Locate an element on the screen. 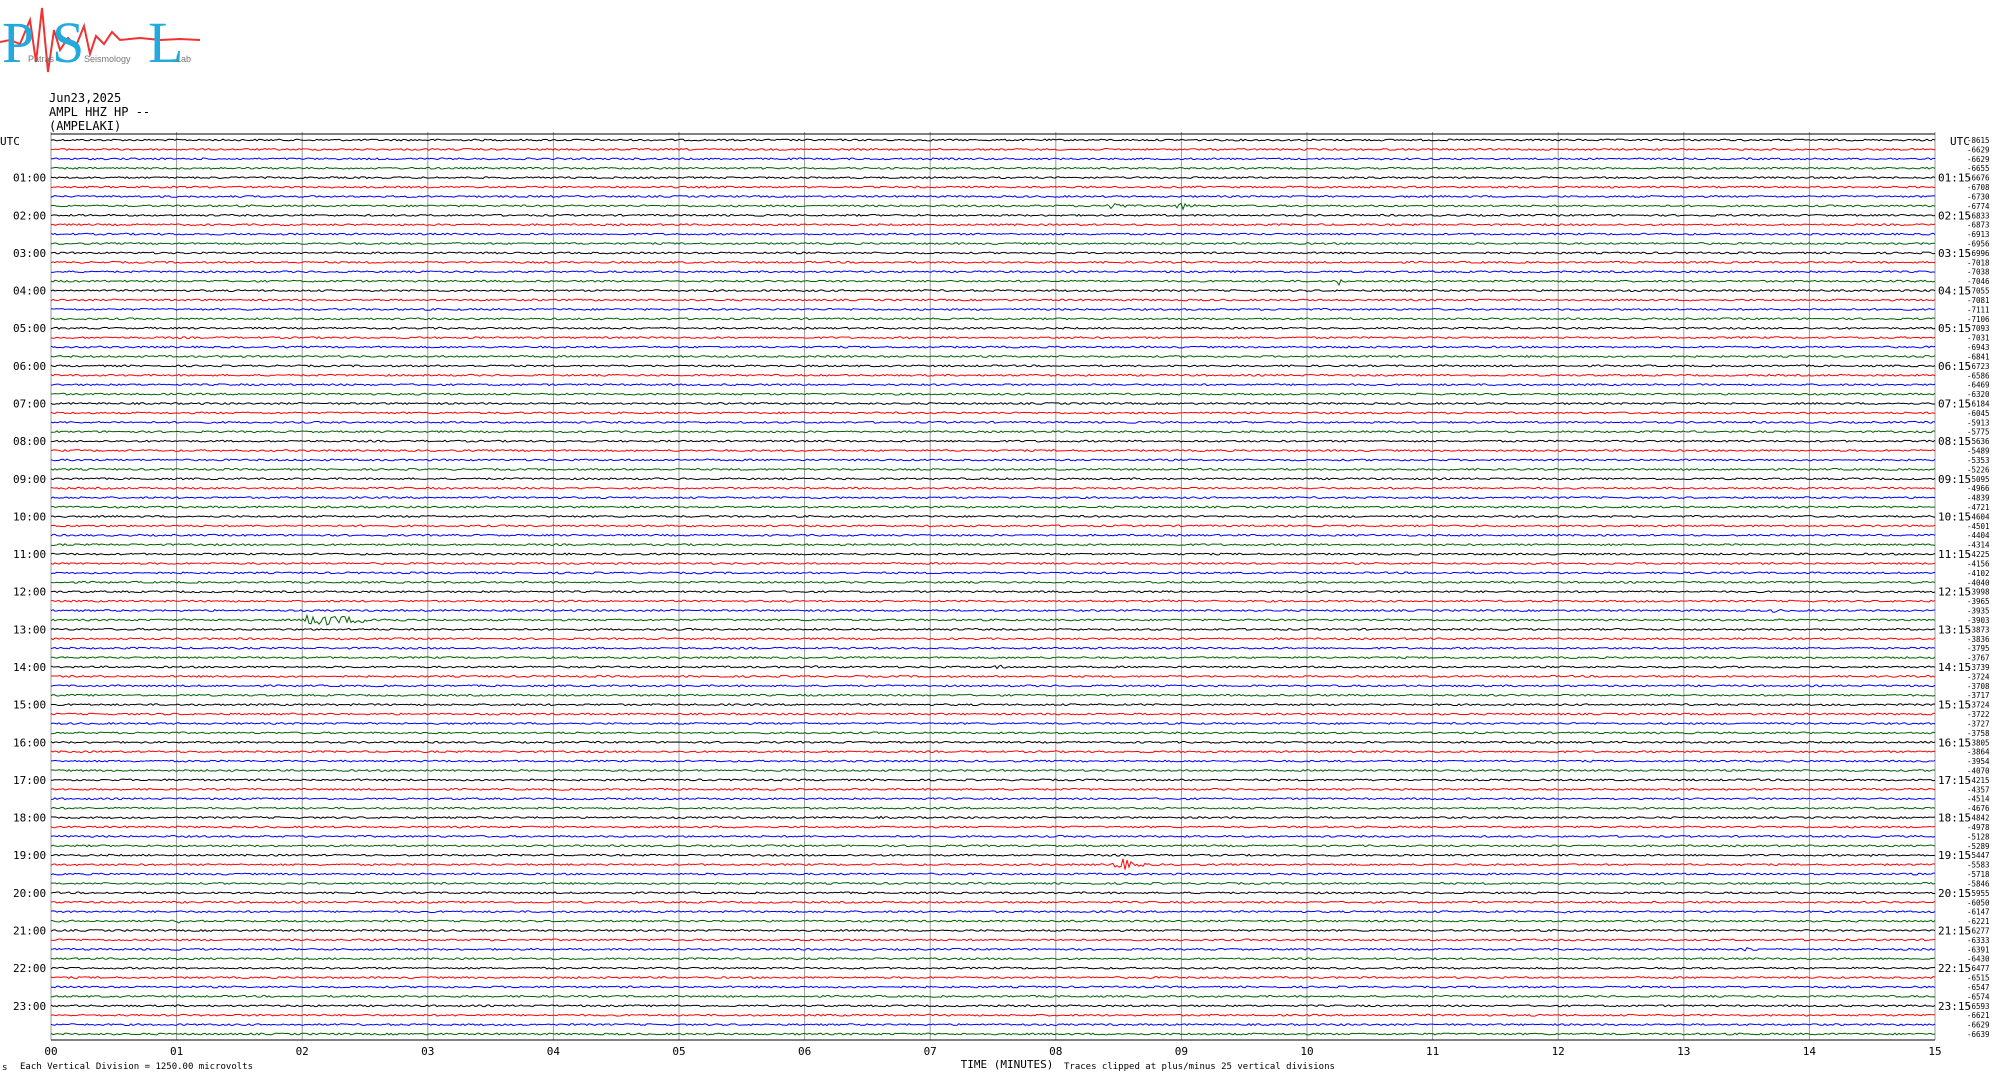  x-tick-label: 09 is located at coordinates (1181, 1051).